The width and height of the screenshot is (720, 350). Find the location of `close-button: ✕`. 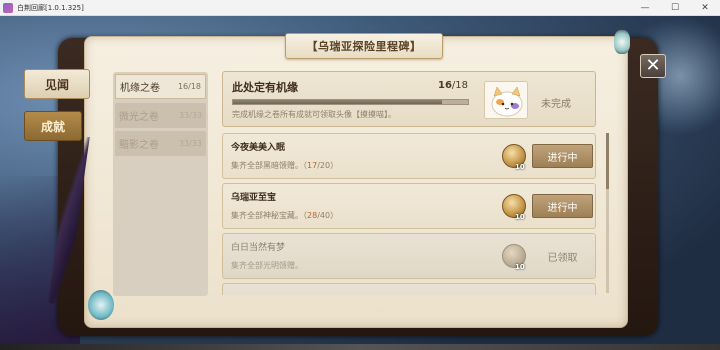

close-button: ✕ is located at coordinates (653, 66).